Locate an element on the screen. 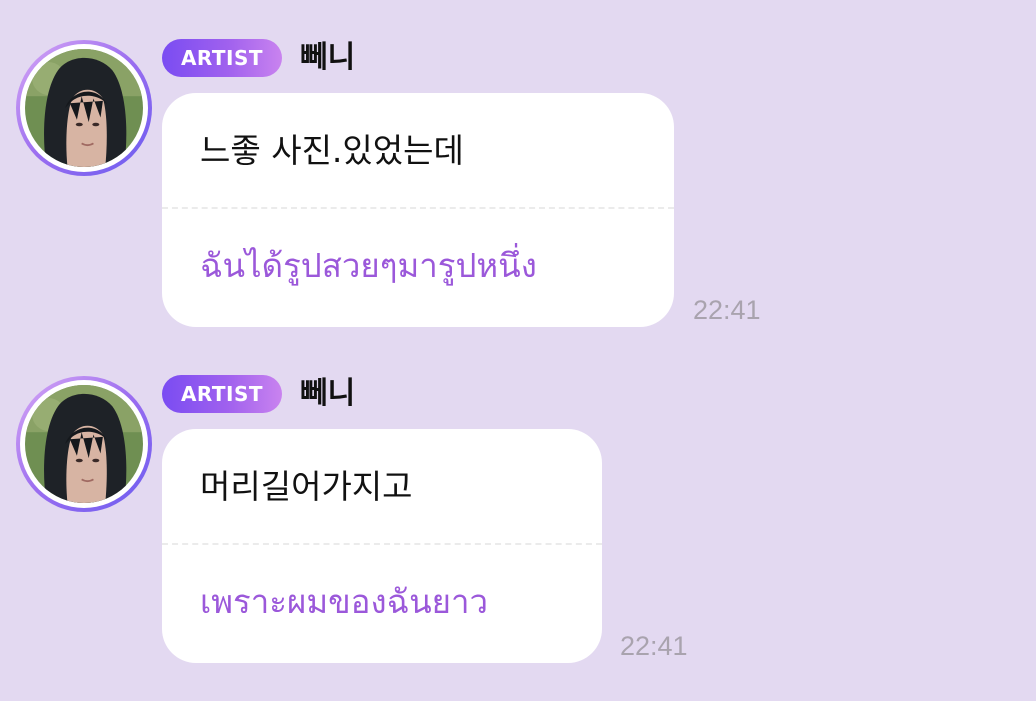 This screenshot has width=1036, height=701. original-text: 머리길어가지고 is located at coordinates (306, 486).